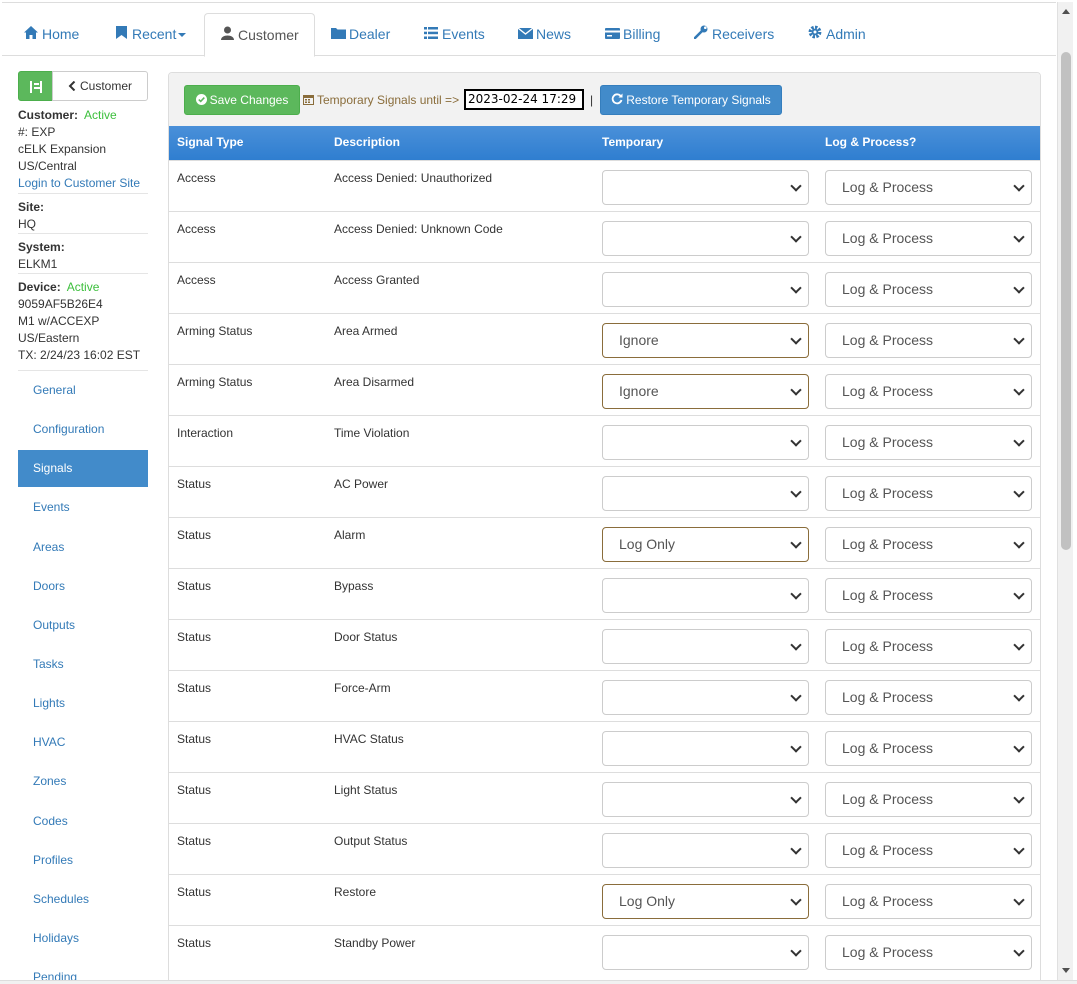 The width and height of the screenshot is (1077, 984). I want to click on tab-customer: Customer, so click(259, 35).